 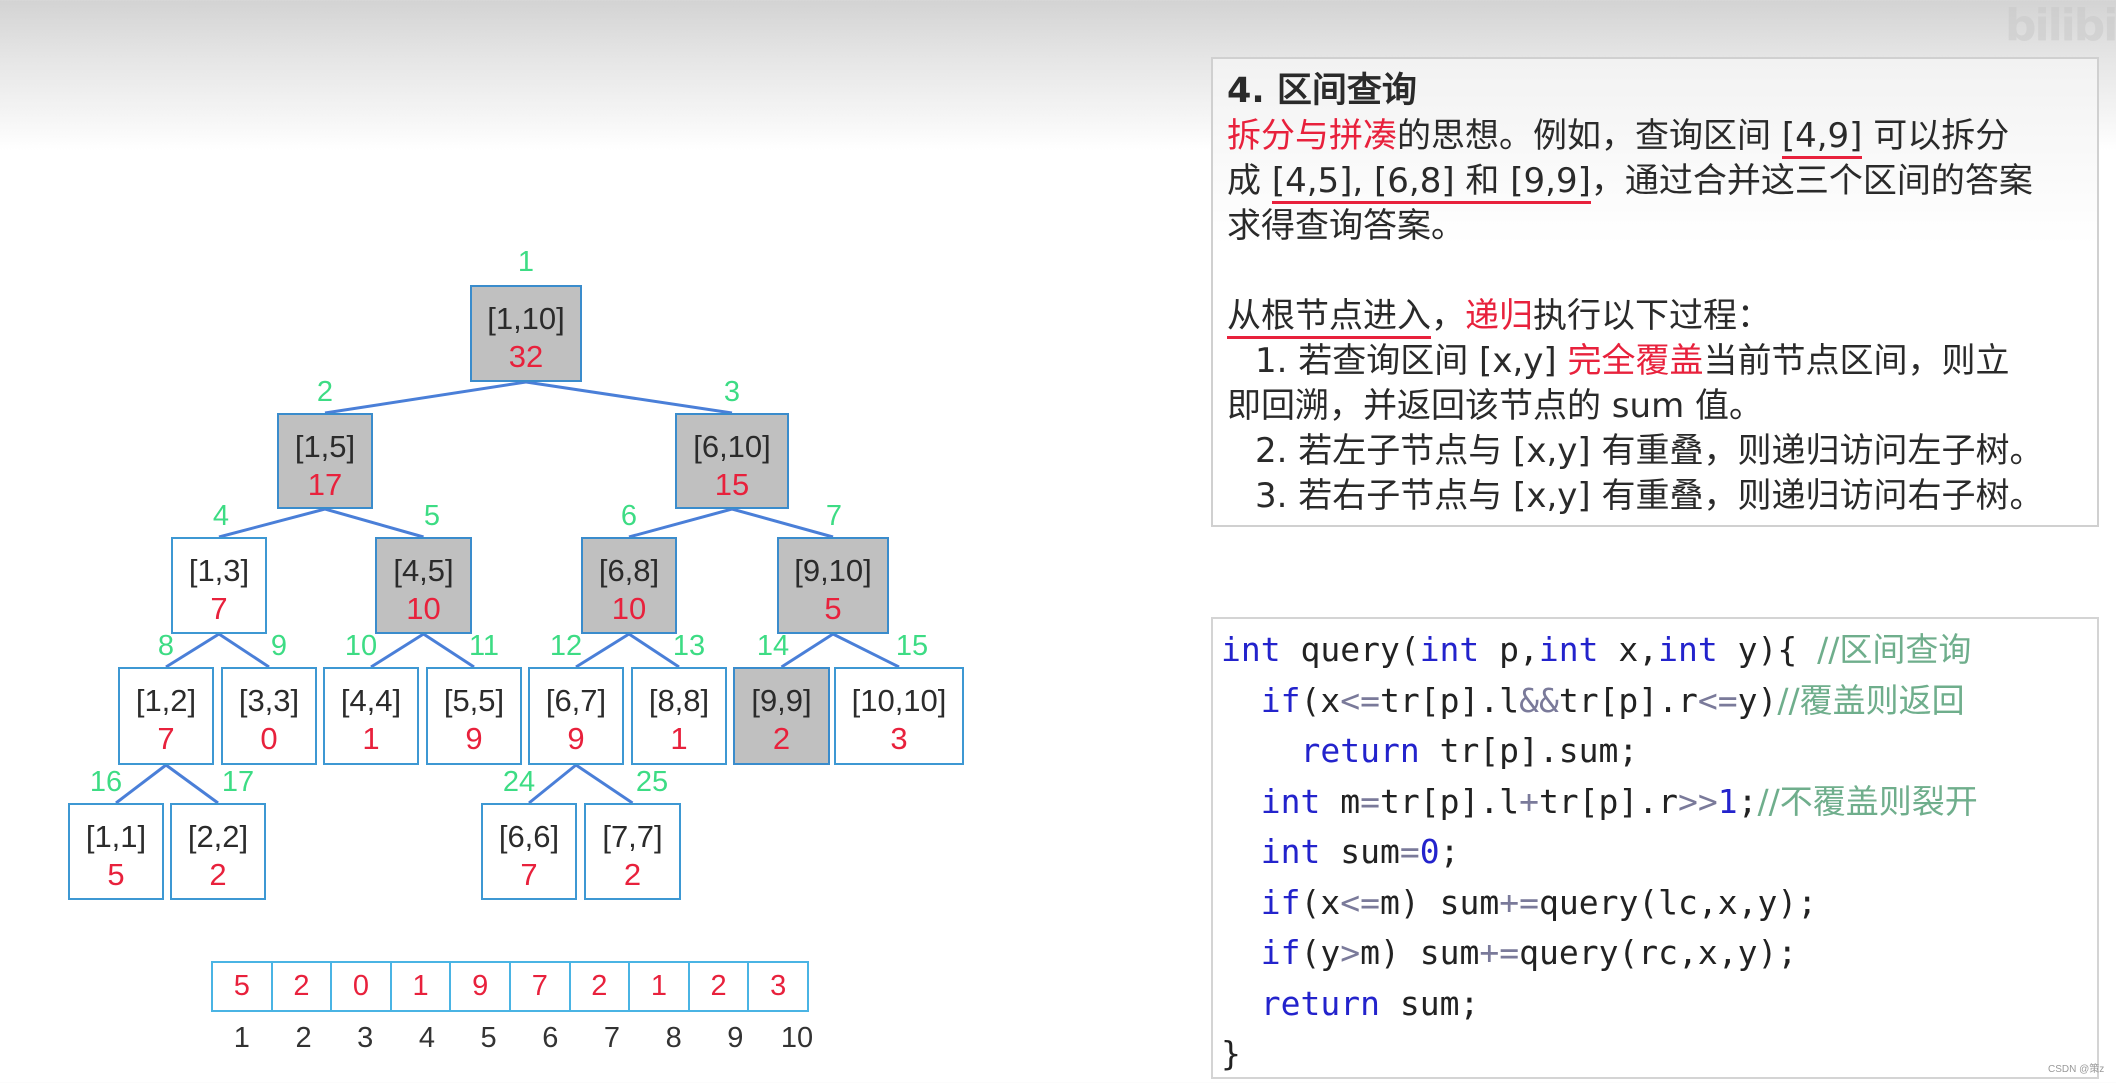 I want to click on node-sum: 5, so click(x=833, y=608).